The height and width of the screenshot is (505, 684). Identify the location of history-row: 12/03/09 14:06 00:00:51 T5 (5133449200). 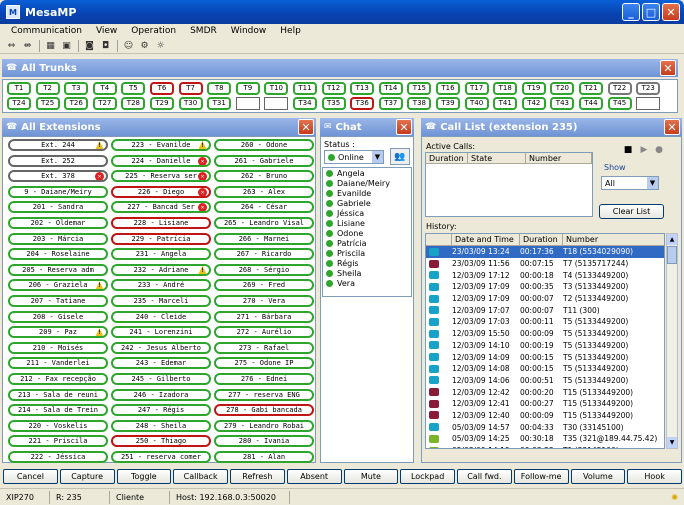
(545, 381).